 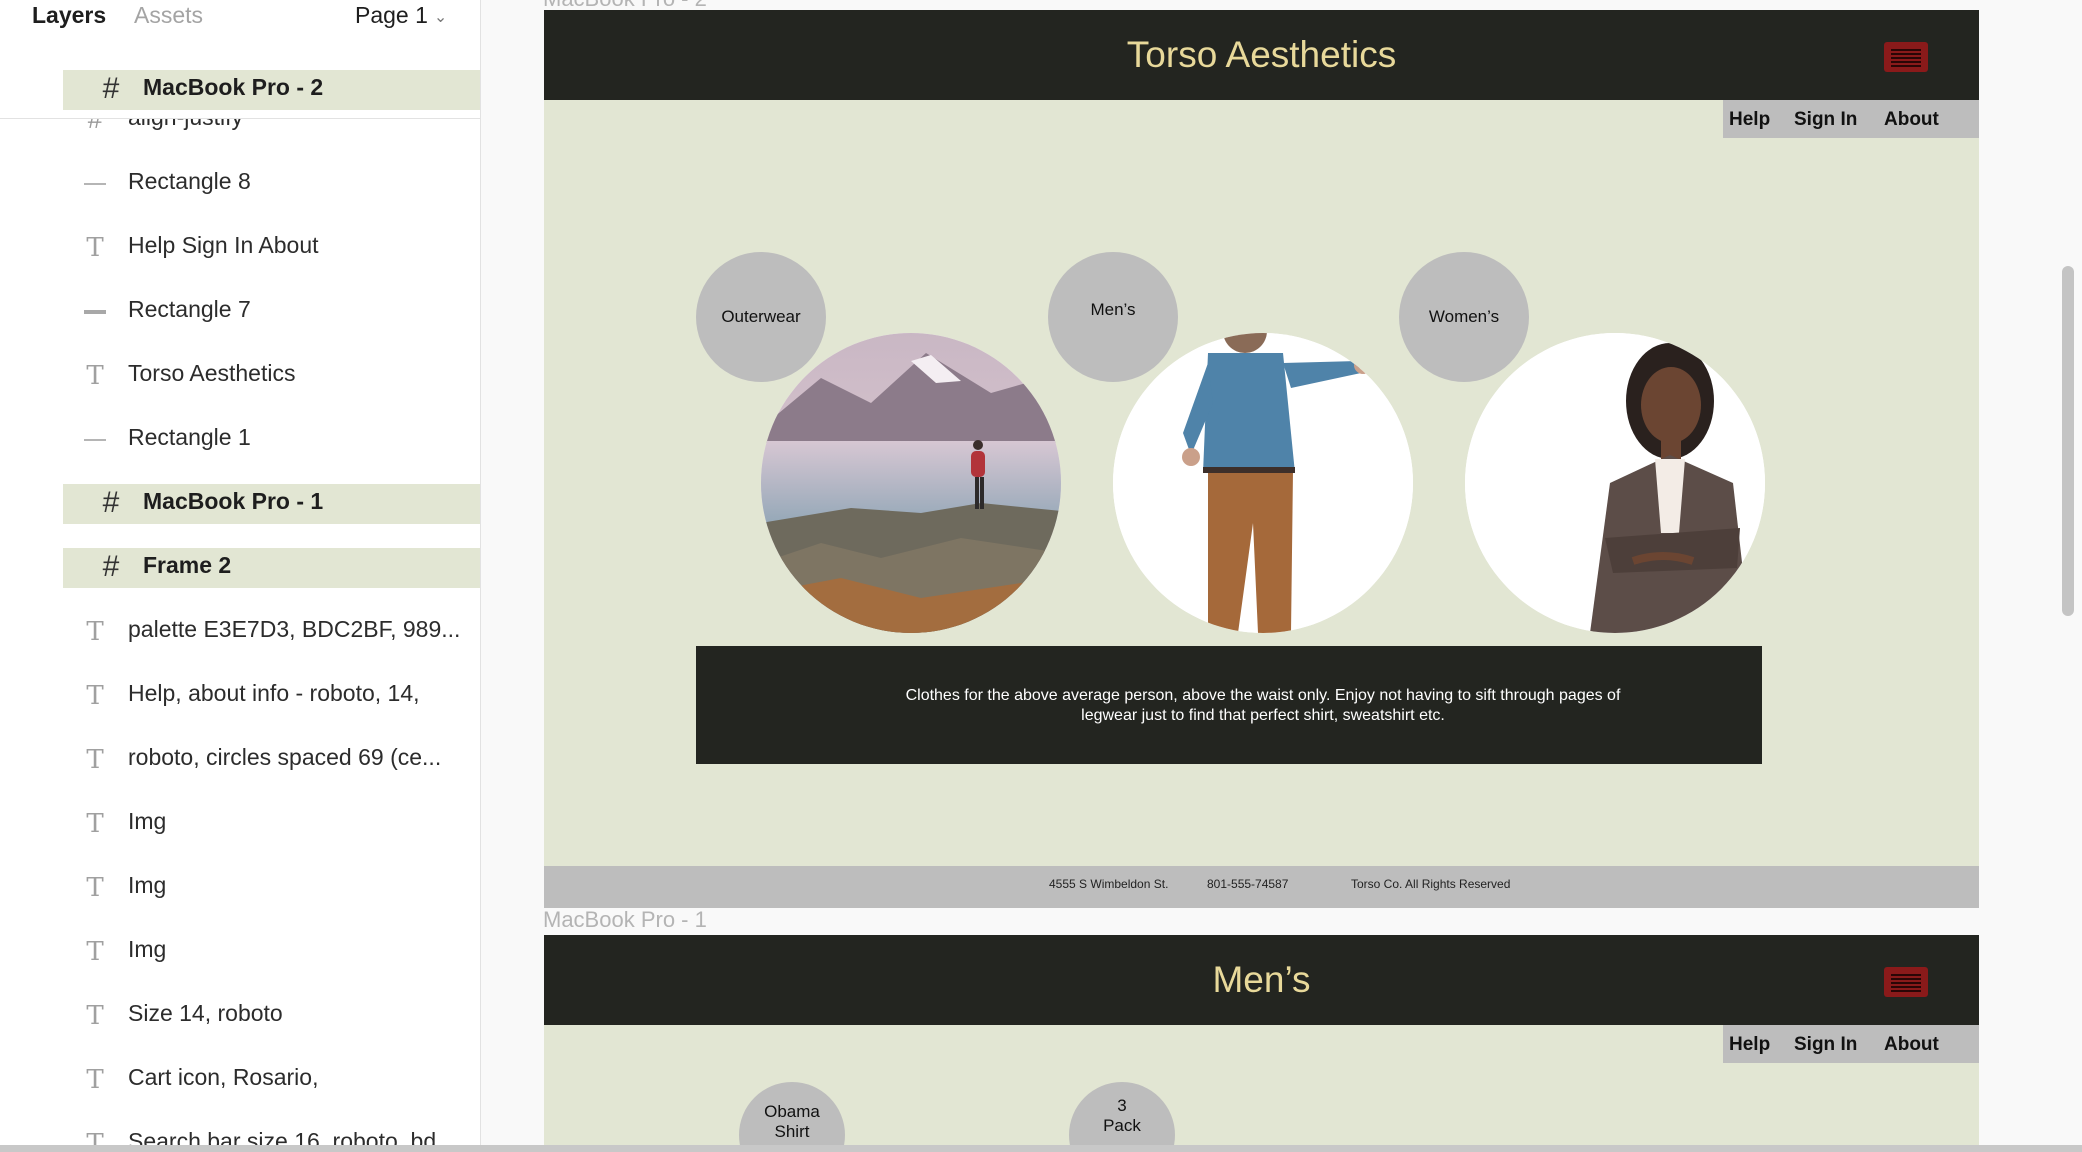 I want to click on panel-tabs: Layers Assets Page 1 ⌄, so click(x=240, y=16).